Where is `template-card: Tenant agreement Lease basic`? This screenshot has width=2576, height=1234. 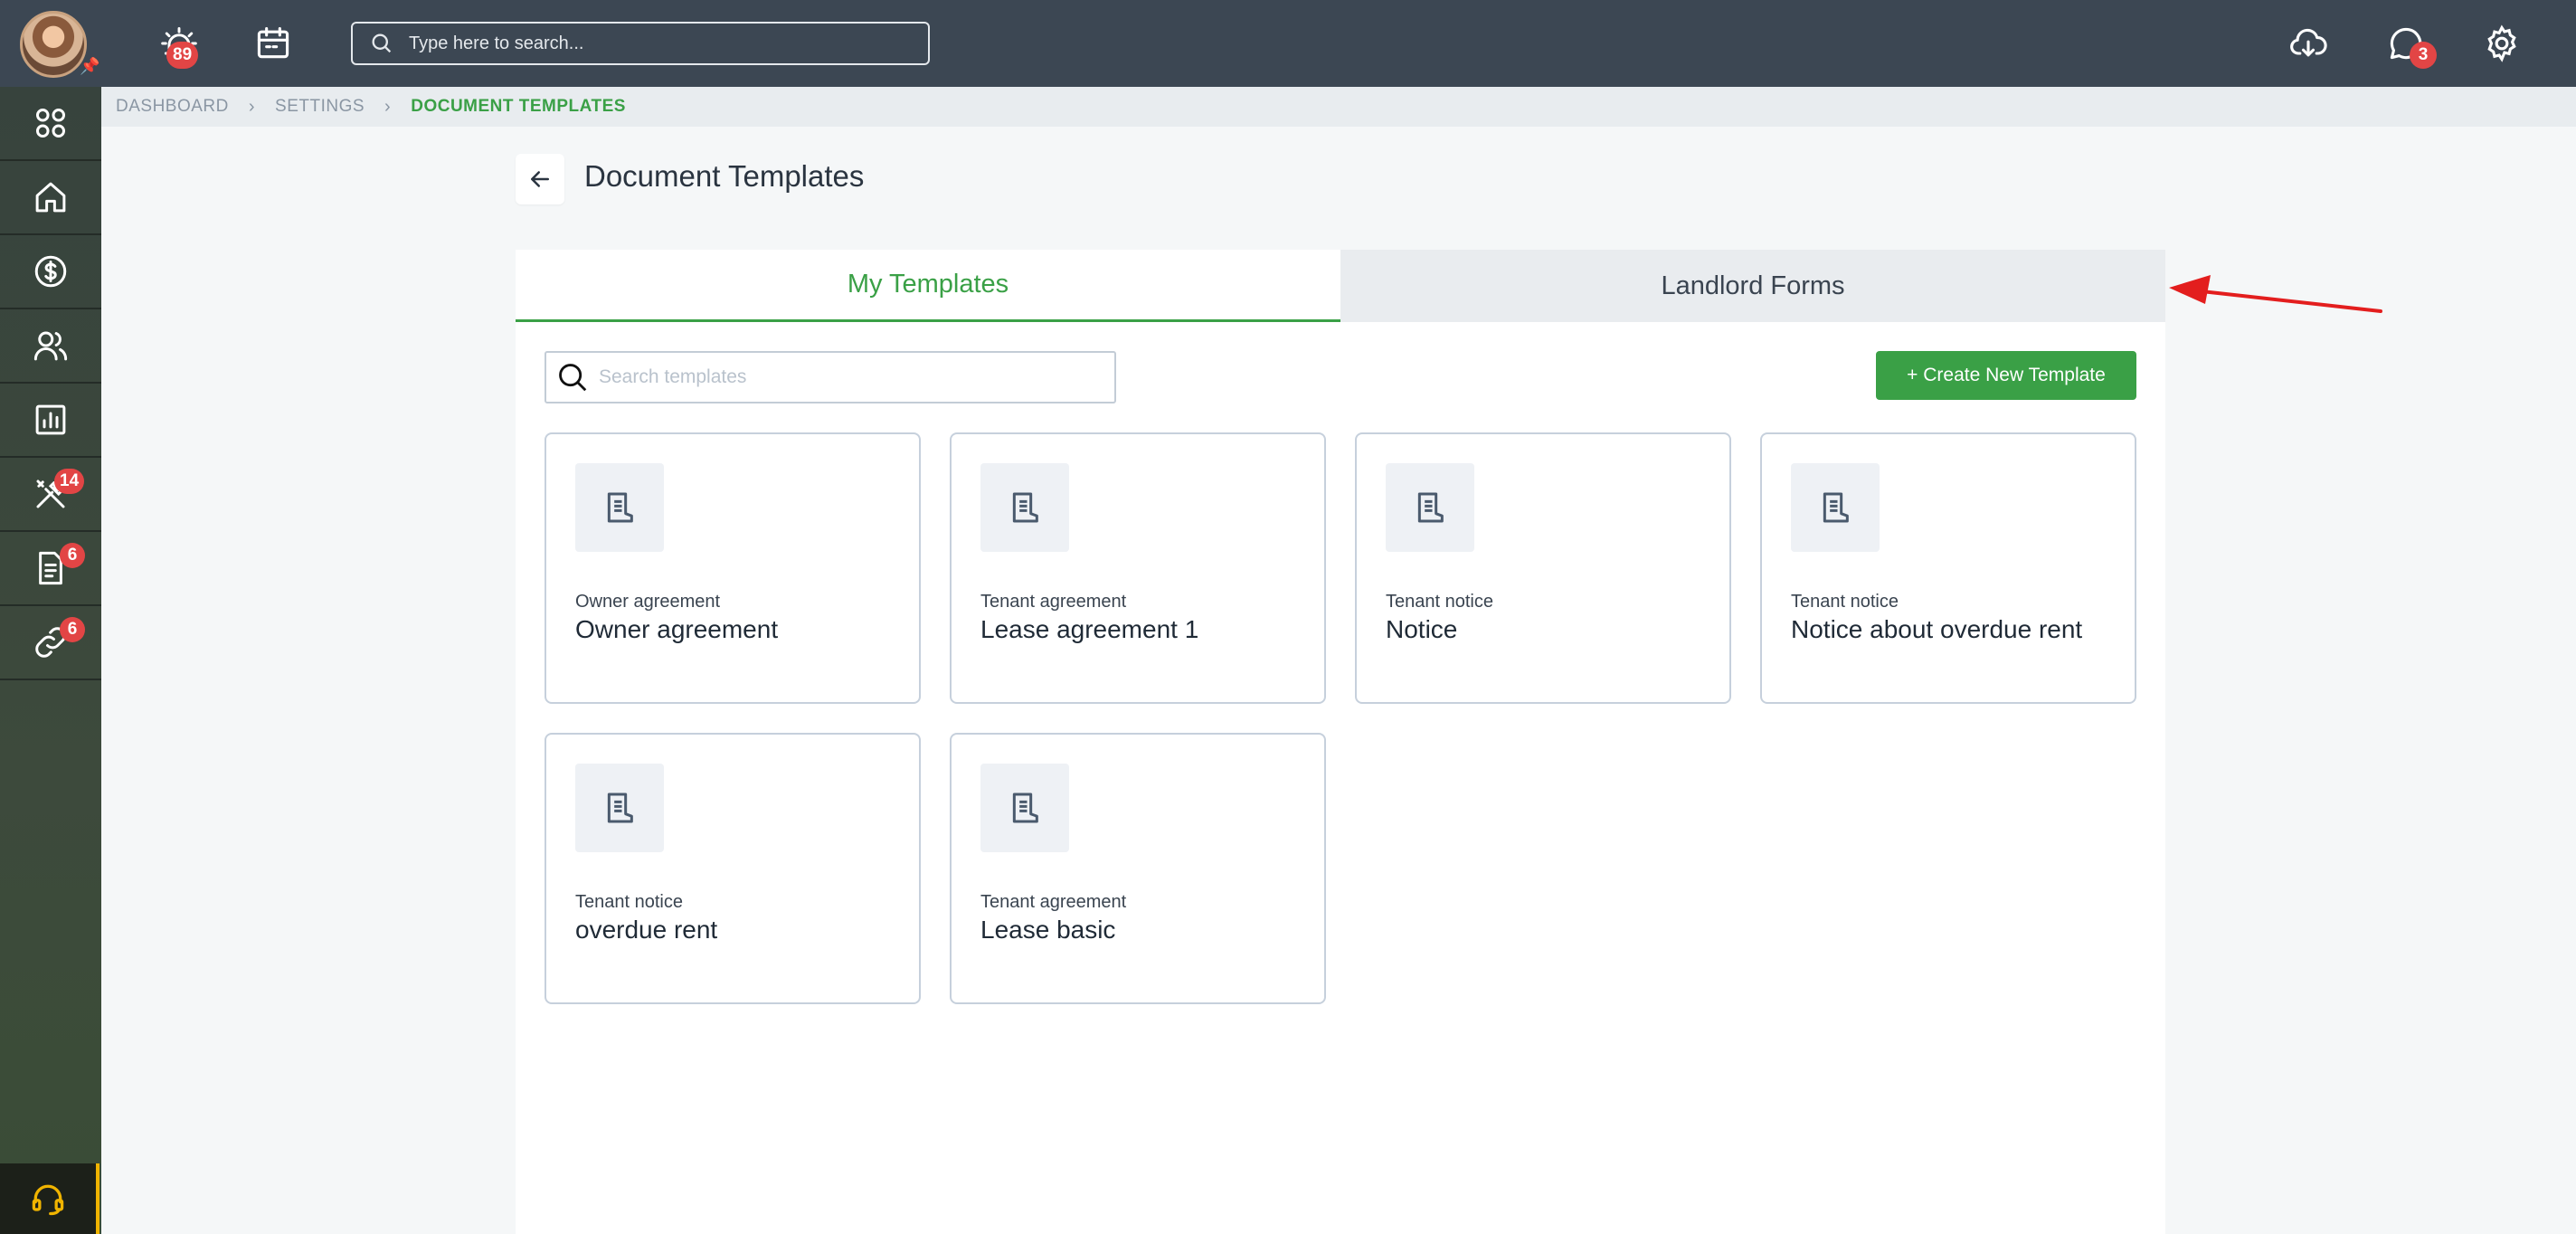 template-card: Tenant agreement Lease basic is located at coordinates (1138, 868).